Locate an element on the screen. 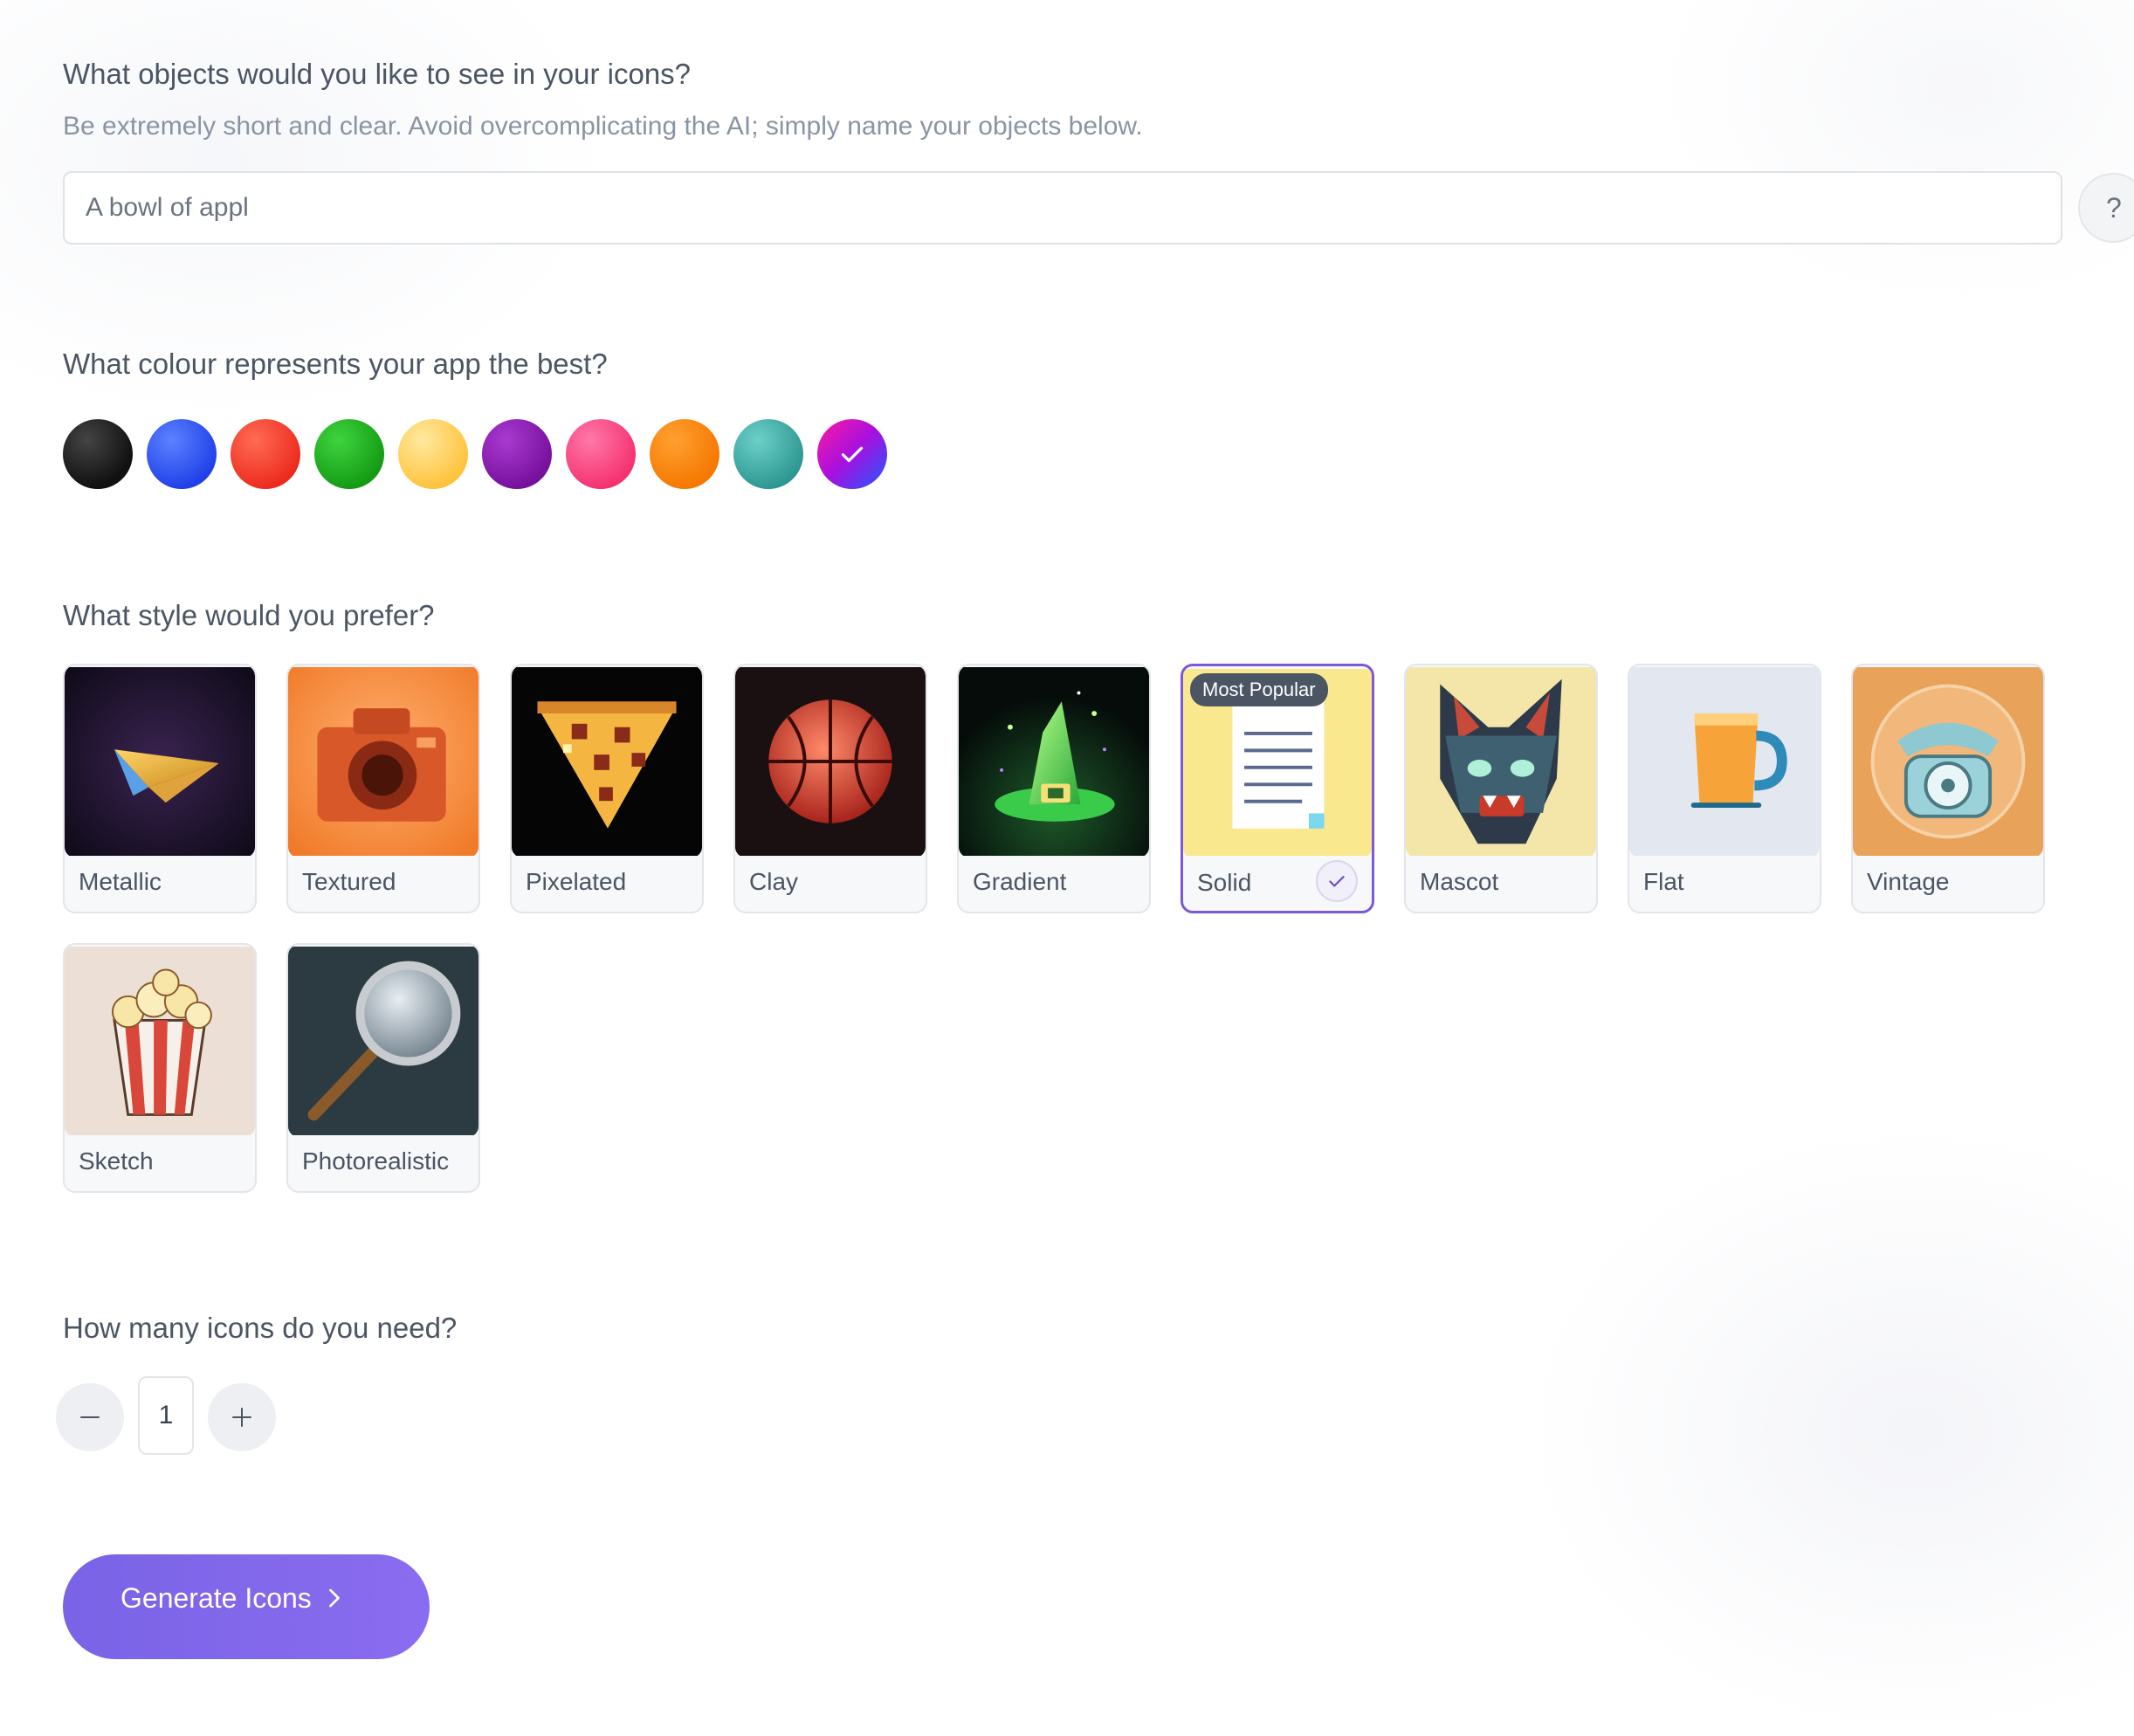  decrement-button is located at coordinates (90, 1417).